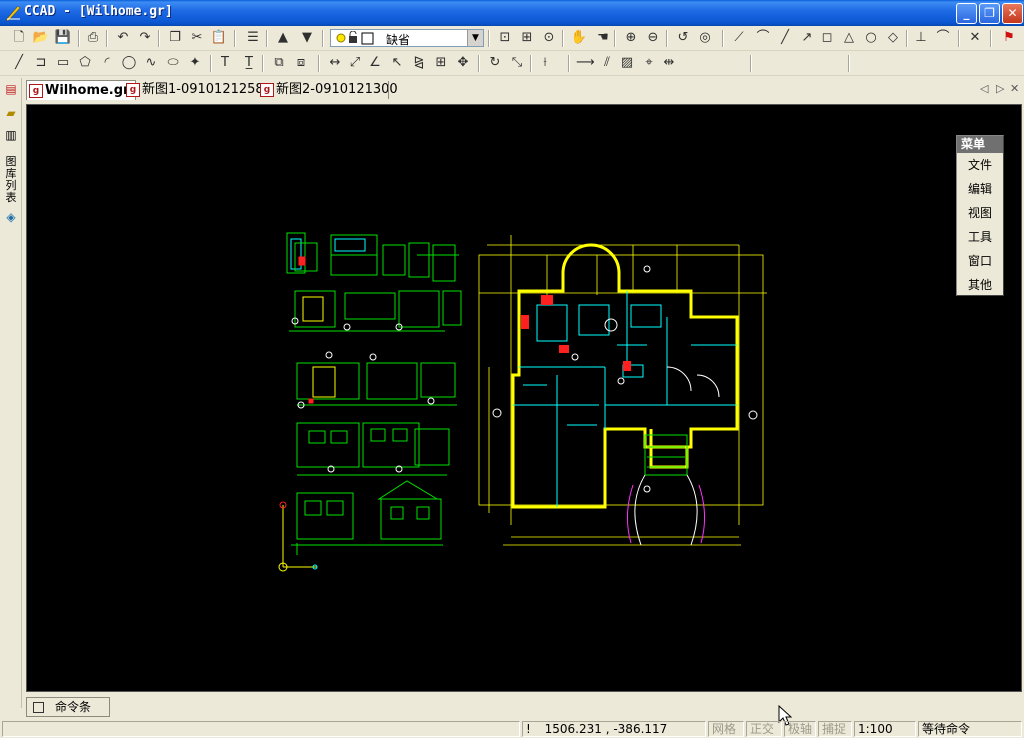  I want to click on paste-icon: 📋, so click(219, 38).